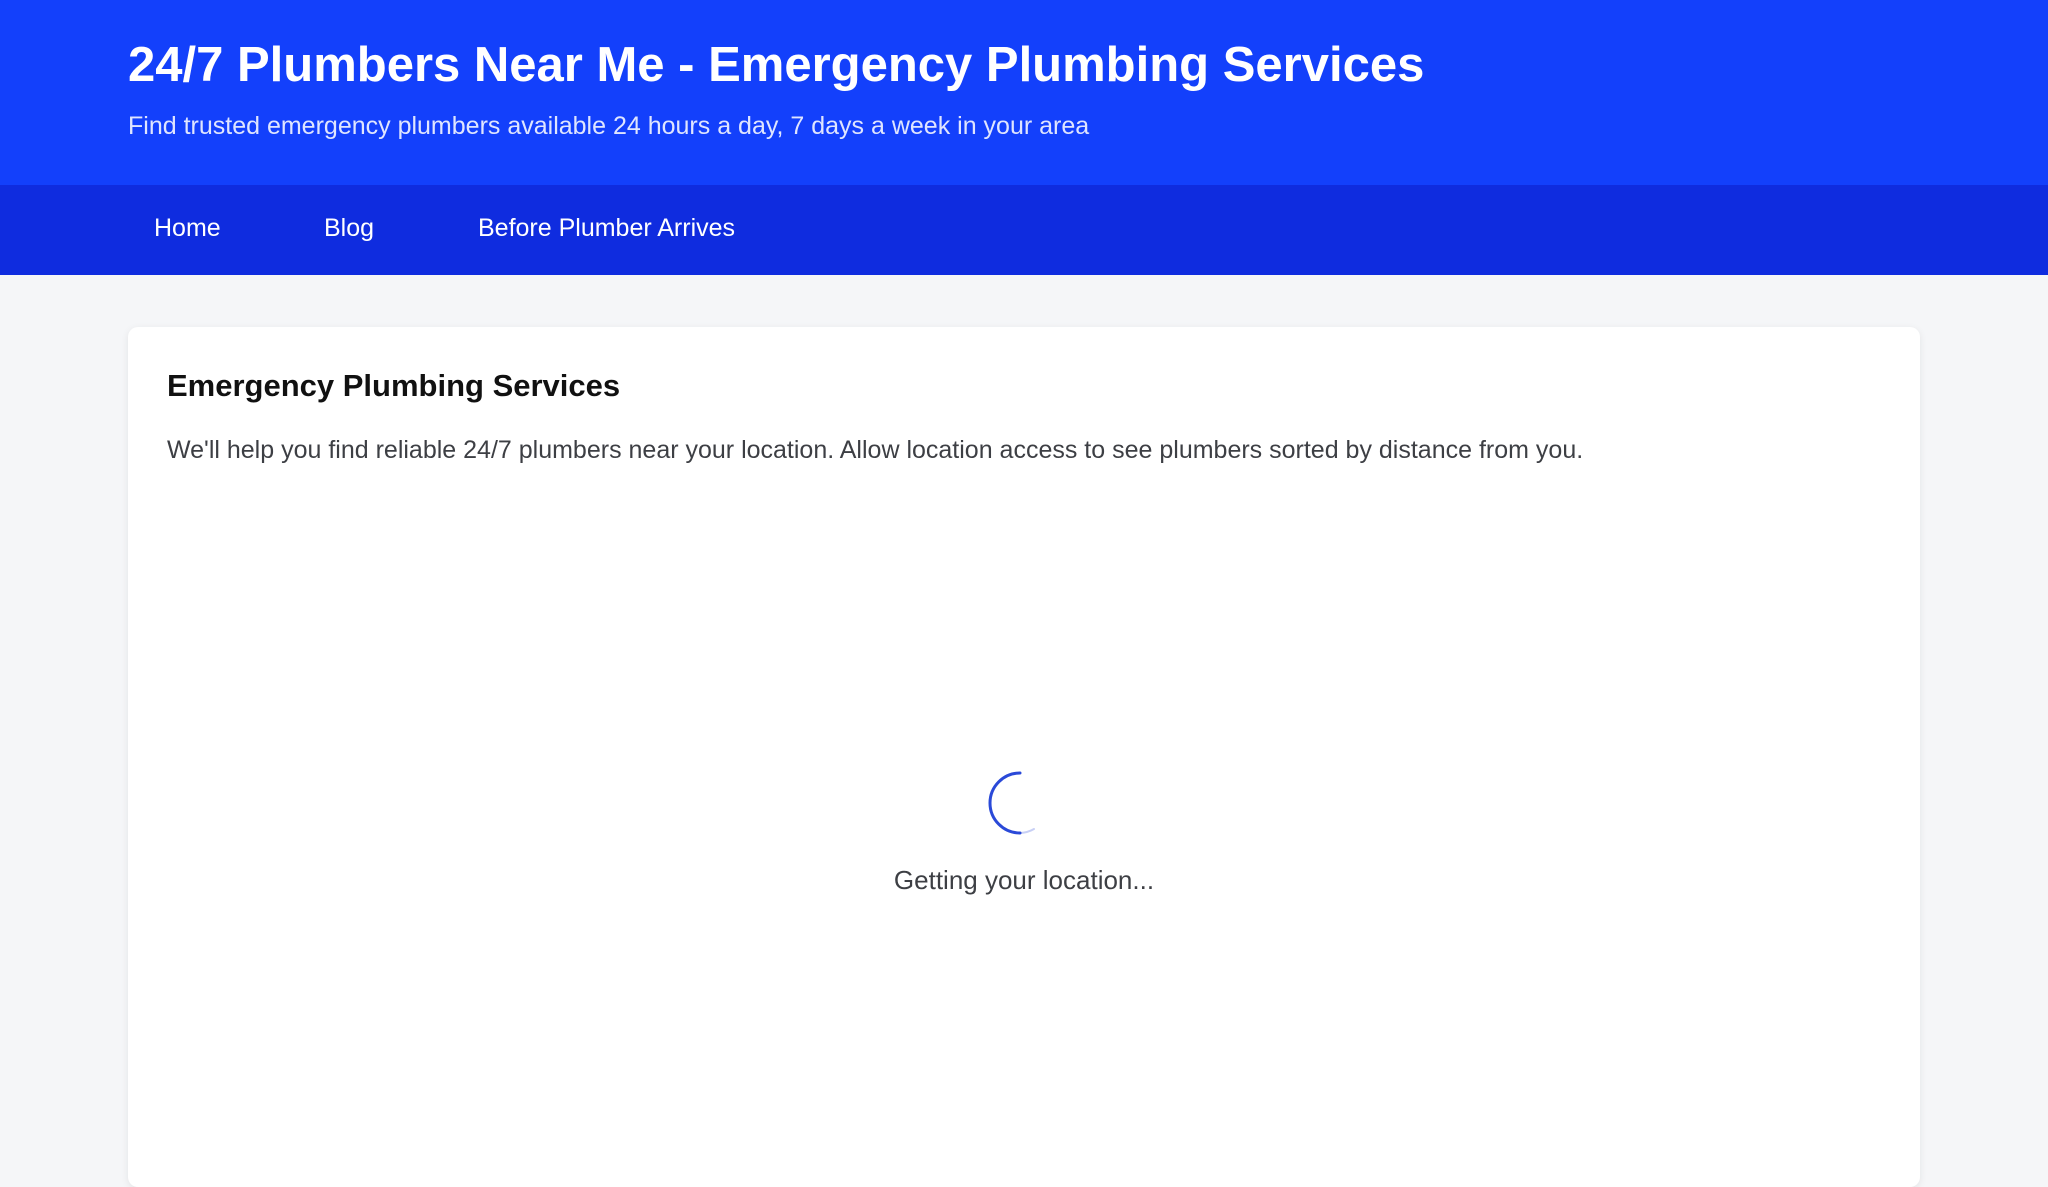 The height and width of the screenshot is (1187, 2048). I want to click on nav-link-blog: Blog, so click(349, 230).